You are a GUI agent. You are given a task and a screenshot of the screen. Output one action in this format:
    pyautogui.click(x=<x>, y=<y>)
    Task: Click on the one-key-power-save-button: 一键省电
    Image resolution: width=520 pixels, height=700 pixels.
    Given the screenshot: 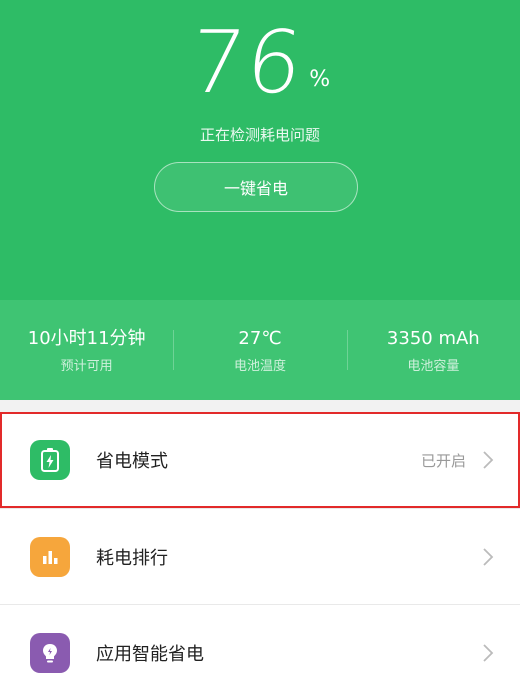 What is the action you would take?
    pyautogui.click(x=256, y=187)
    